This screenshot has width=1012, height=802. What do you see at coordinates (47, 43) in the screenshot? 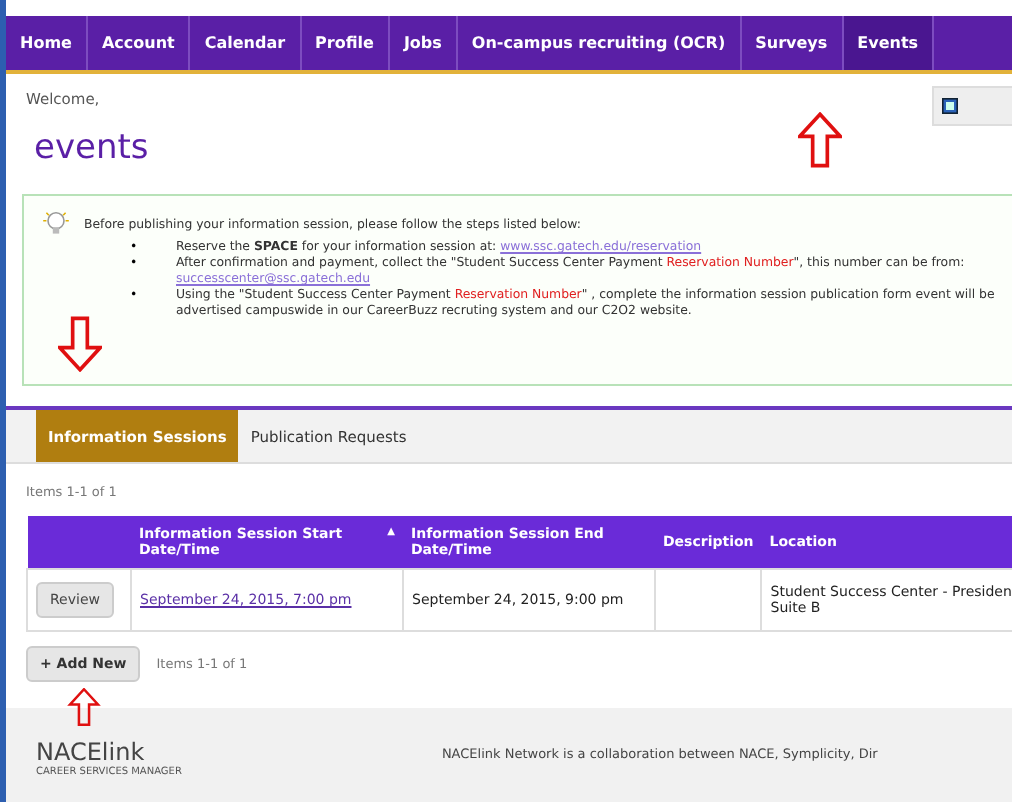
I see `nav-tab: Home` at bounding box center [47, 43].